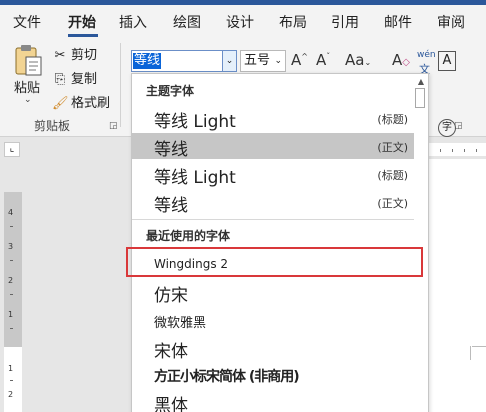  What do you see at coordinates (27, 22) in the screenshot?
I see `tab-file: 文件` at bounding box center [27, 22].